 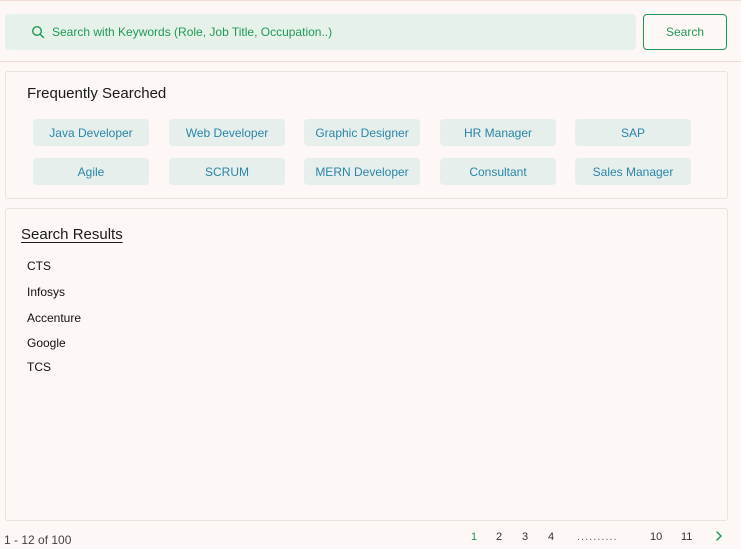 What do you see at coordinates (97, 93) in the screenshot?
I see `frequently-searched-title: Frequently Searched` at bounding box center [97, 93].